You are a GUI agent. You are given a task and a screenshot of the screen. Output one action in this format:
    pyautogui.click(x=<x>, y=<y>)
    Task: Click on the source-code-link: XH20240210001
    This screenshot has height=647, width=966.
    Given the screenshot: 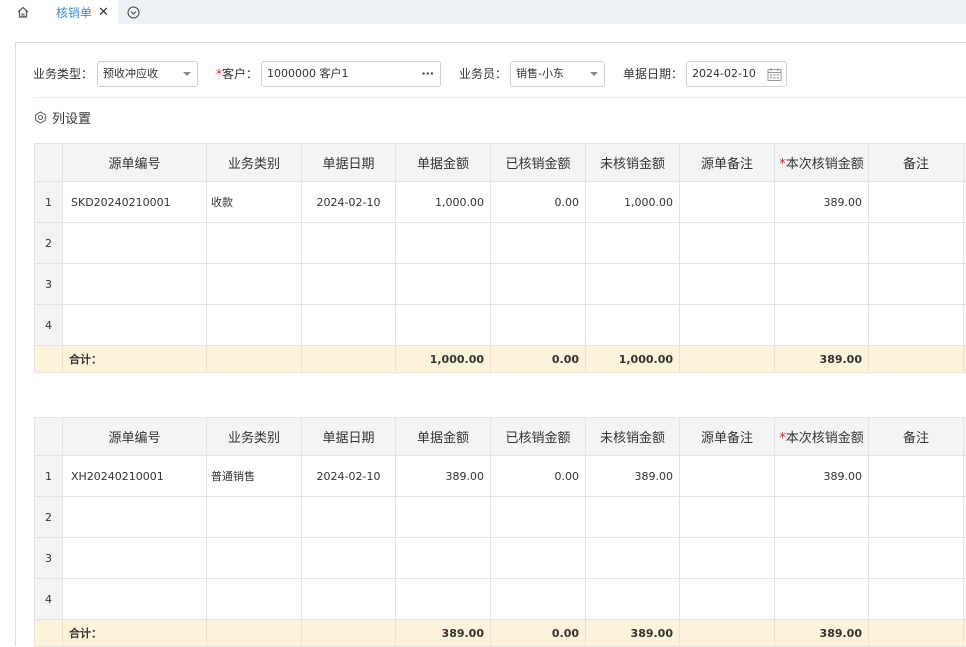 What is the action you would take?
    pyautogui.click(x=135, y=476)
    